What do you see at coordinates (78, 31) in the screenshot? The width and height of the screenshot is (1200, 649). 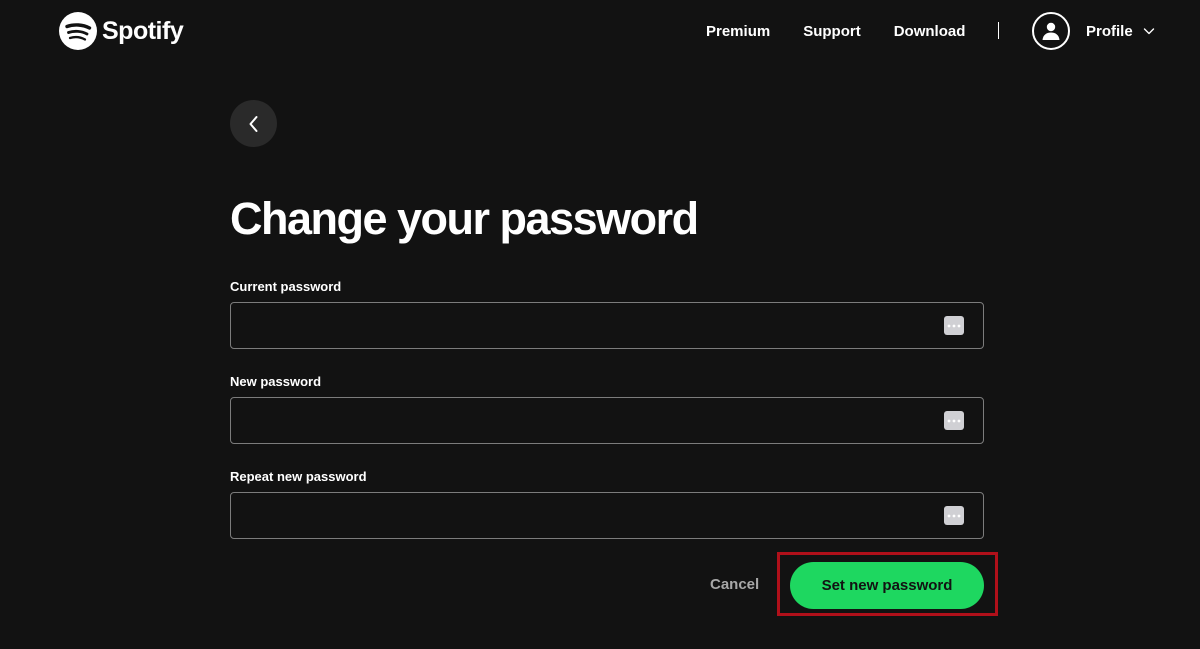 I see `spotify-logo-icon` at bounding box center [78, 31].